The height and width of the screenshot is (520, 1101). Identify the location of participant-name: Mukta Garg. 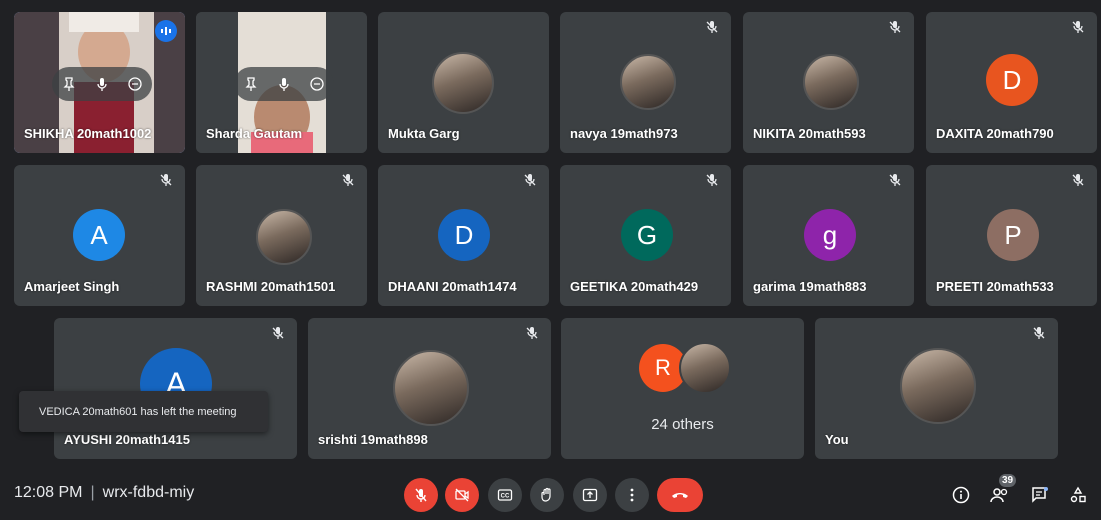
(424, 133).